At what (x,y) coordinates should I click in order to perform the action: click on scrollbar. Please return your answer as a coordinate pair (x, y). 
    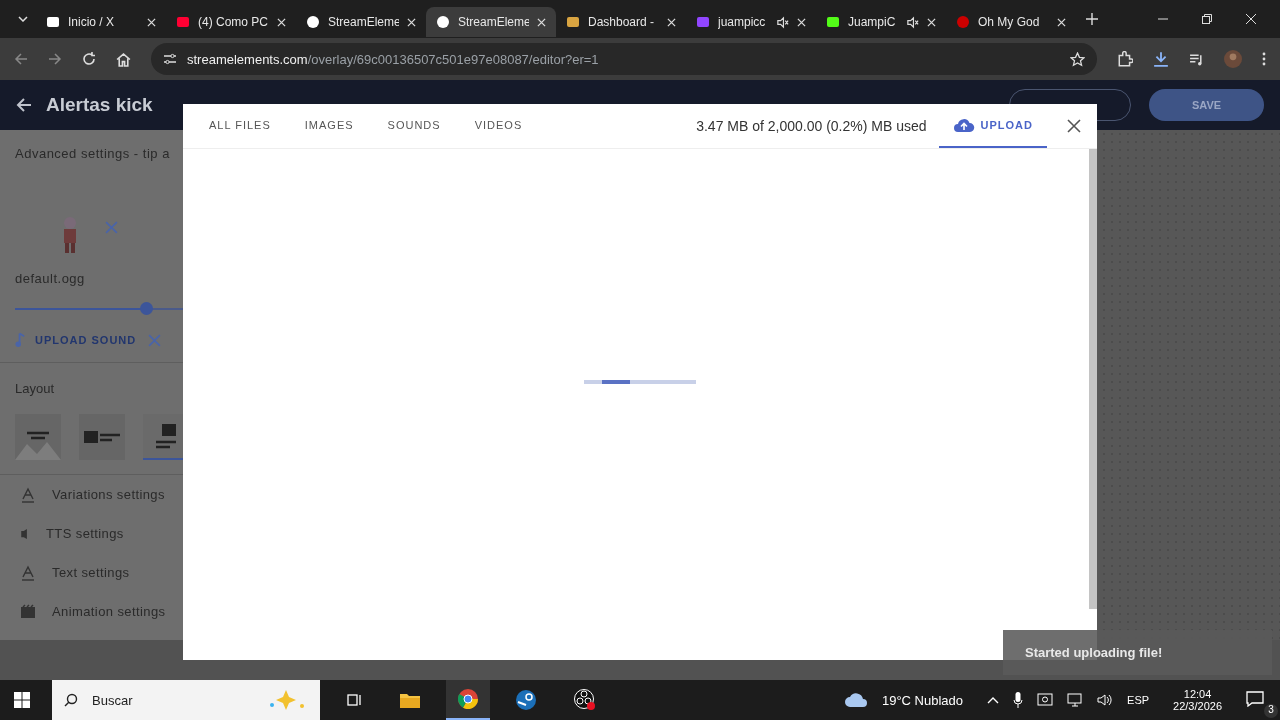
    Looking at the image, I should click on (1093, 379).